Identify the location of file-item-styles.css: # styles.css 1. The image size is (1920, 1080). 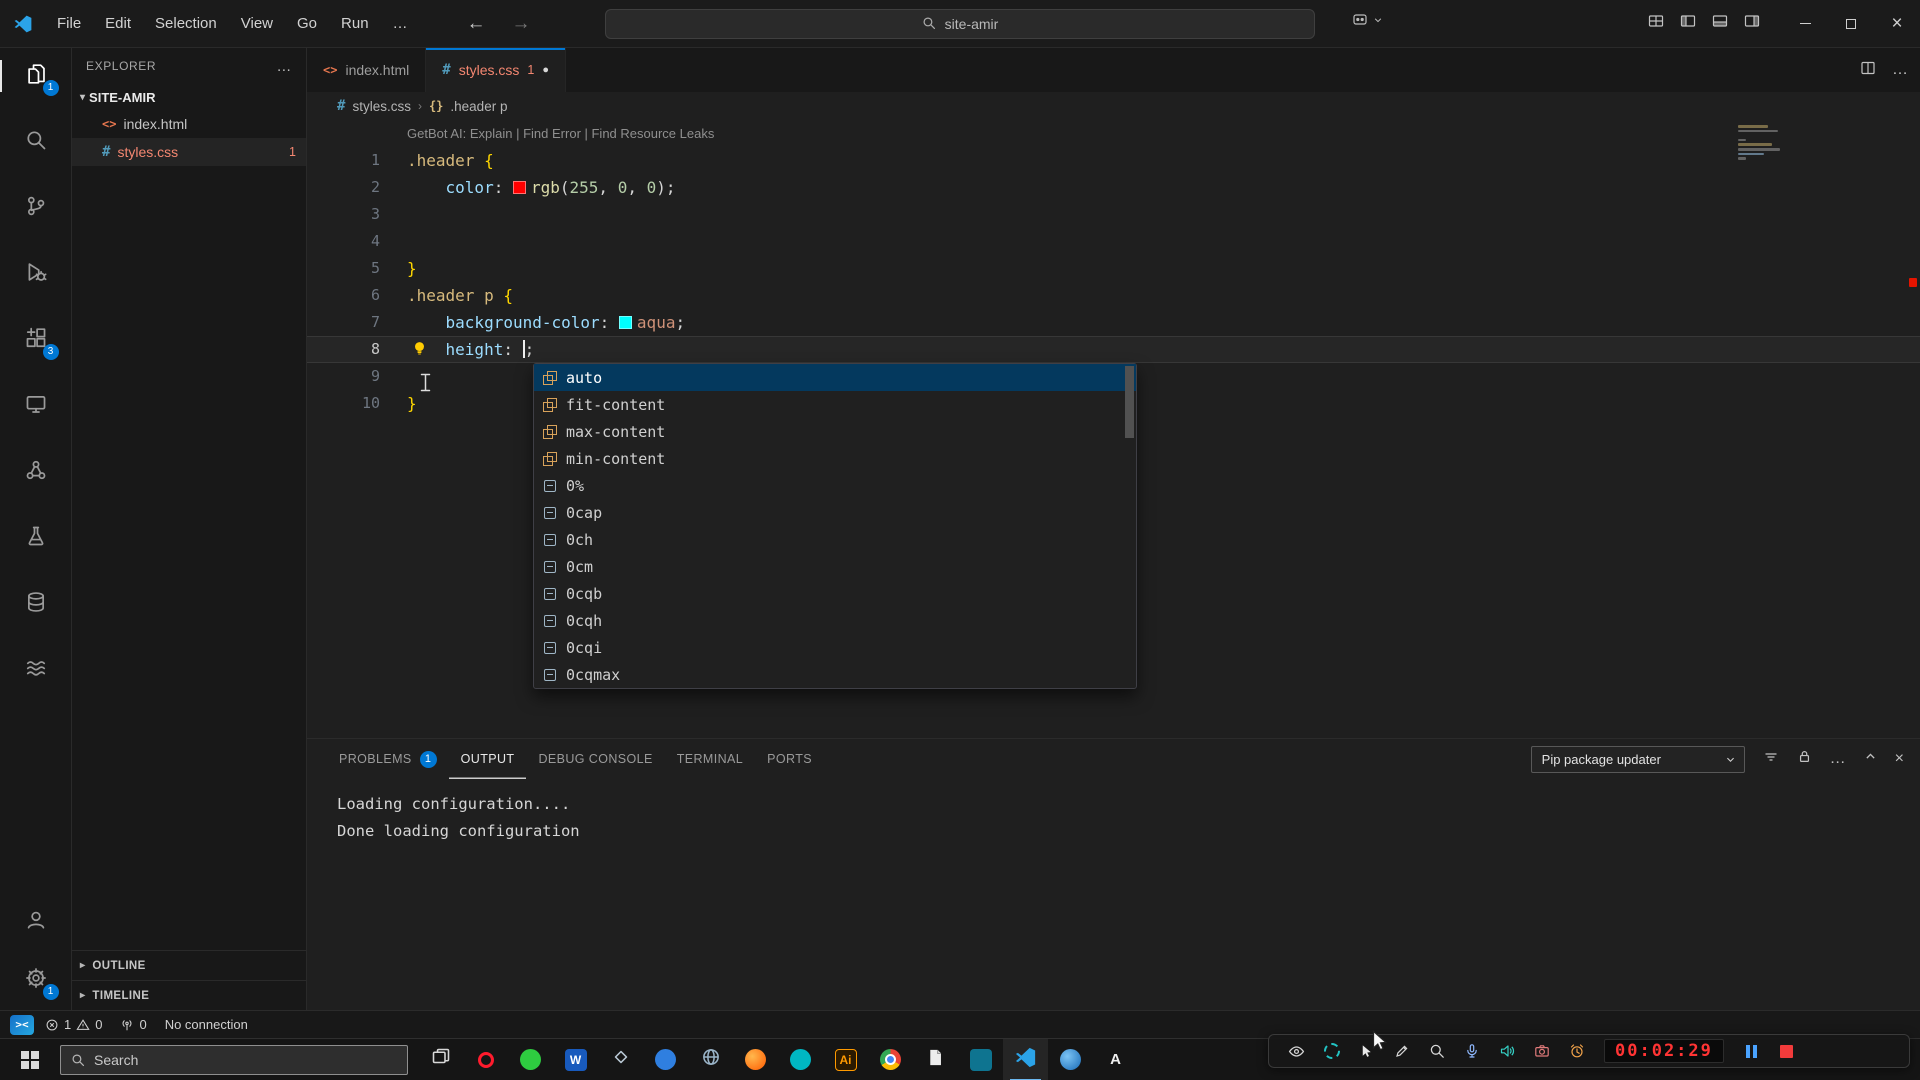
(189, 152).